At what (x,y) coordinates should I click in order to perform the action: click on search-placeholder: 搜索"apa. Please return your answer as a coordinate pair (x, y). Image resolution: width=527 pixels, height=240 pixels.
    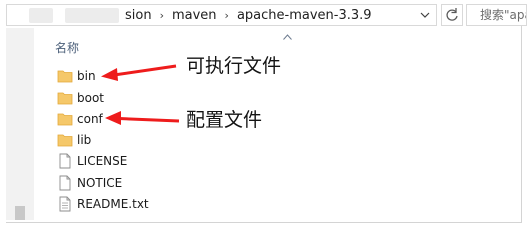
    Looking at the image, I should click on (503, 15).